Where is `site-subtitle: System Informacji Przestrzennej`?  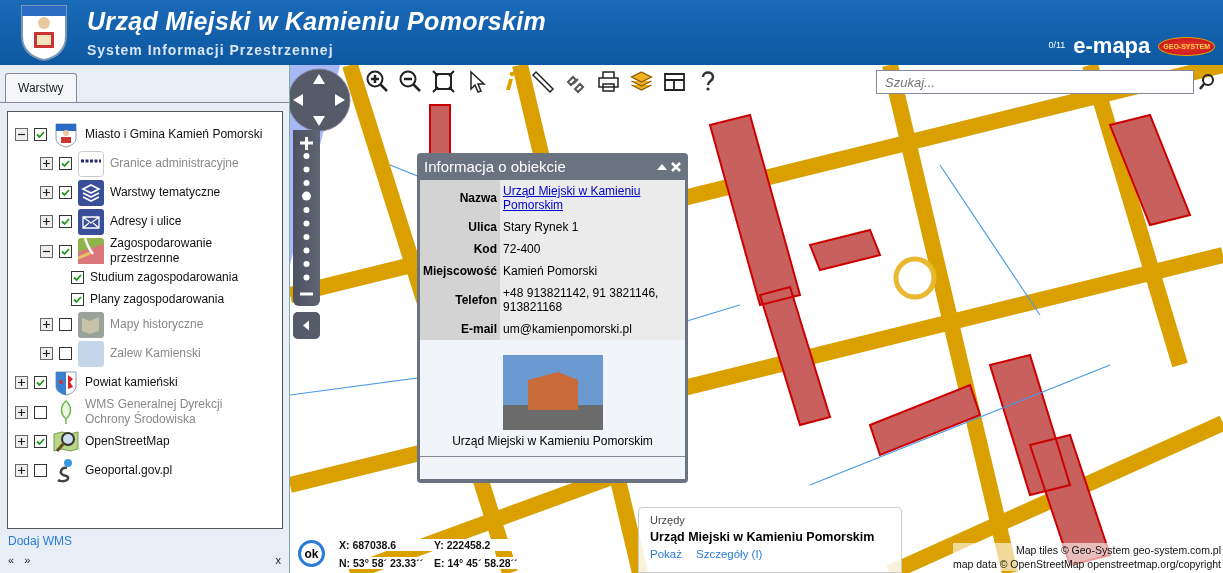
site-subtitle: System Informacji Przestrzennej is located at coordinates (211, 50).